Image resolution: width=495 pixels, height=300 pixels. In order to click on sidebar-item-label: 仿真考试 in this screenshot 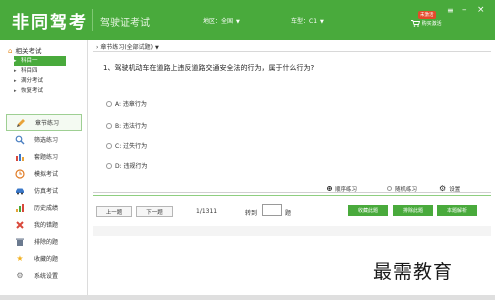, I will do `click(46, 191)`.